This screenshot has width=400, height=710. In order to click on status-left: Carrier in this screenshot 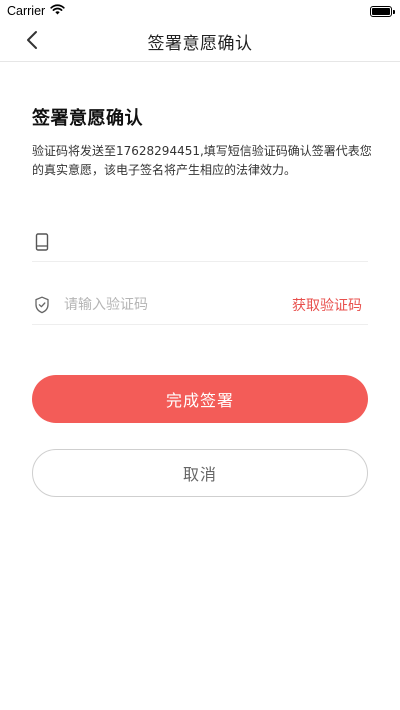, I will do `click(36, 11)`.